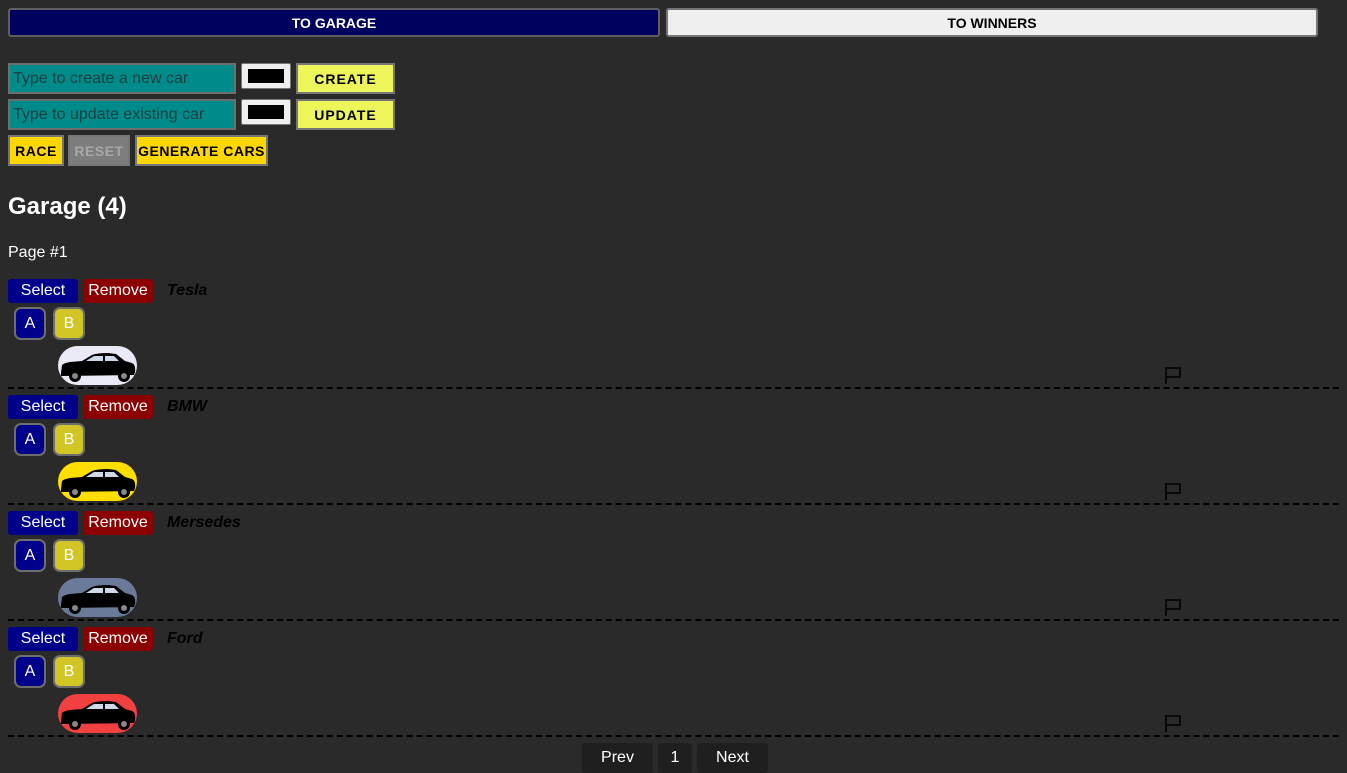 This screenshot has height=773, width=1347. Describe the element at coordinates (617, 758) in the screenshot. I see `prev-page-button: Prev` at that location.